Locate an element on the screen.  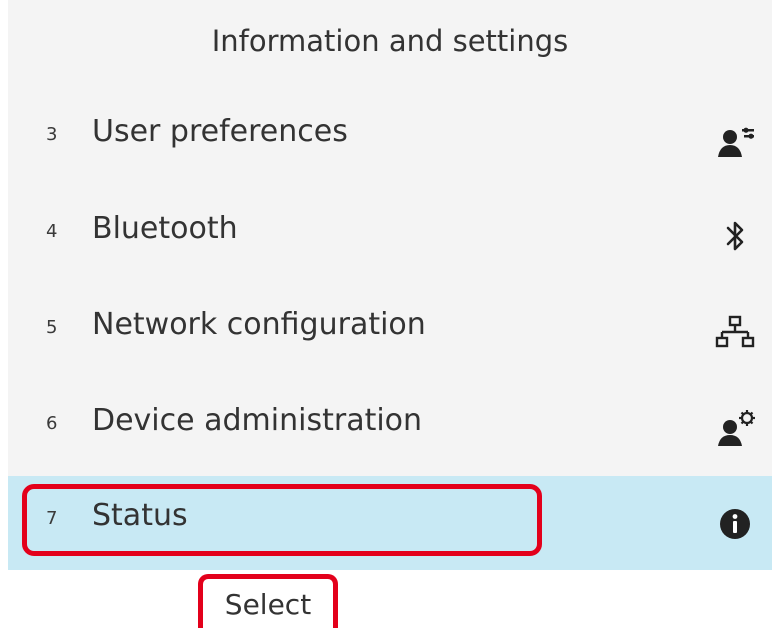
user-preferences-icon is located at coordinates (736, 142).